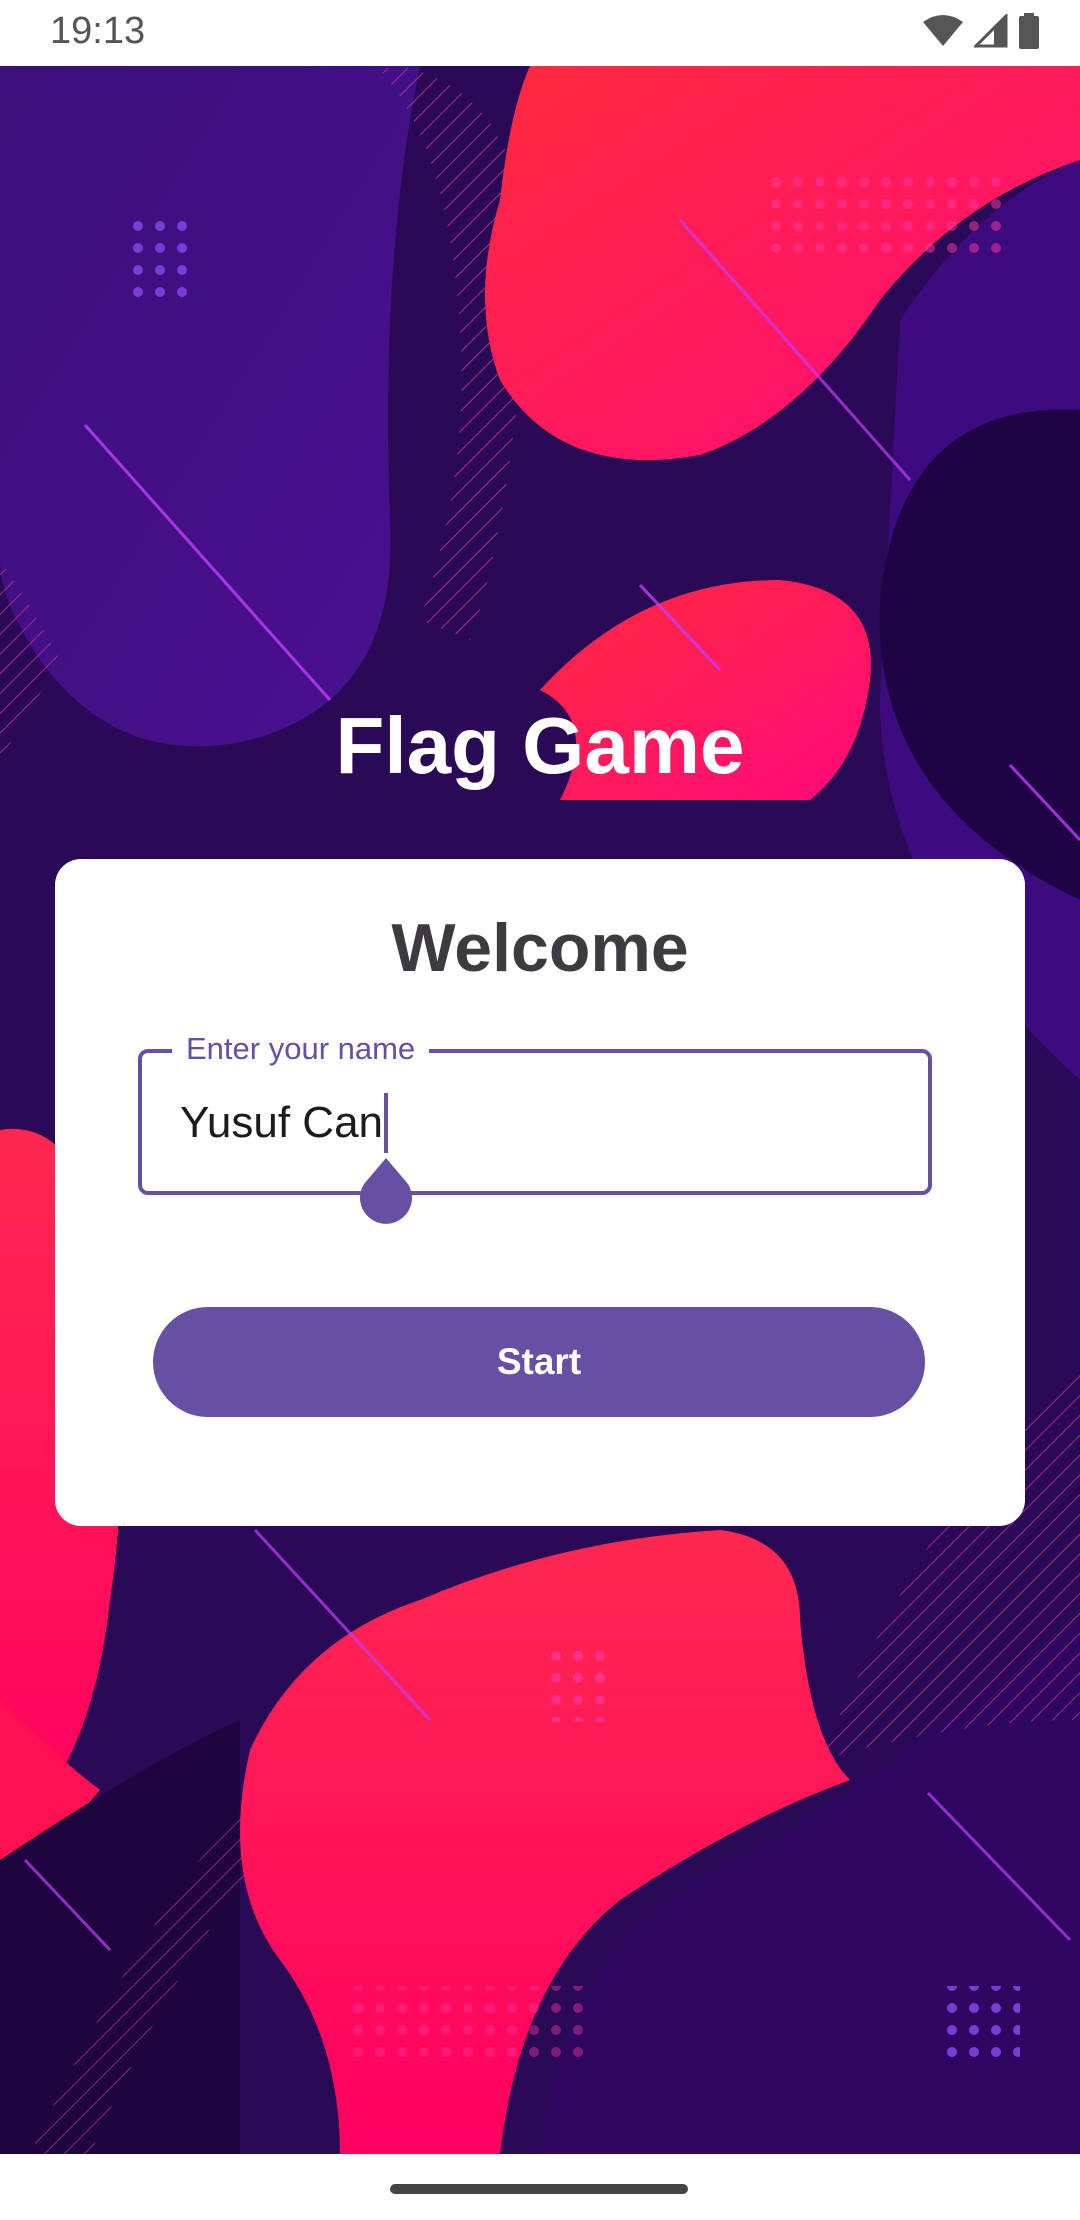 The width and height of the screenshot is (1080, 2220). What do you see at coordinates (539, 1362) in the screenshot?
I see `start-button: Start` at bounding box center [539, 1362].